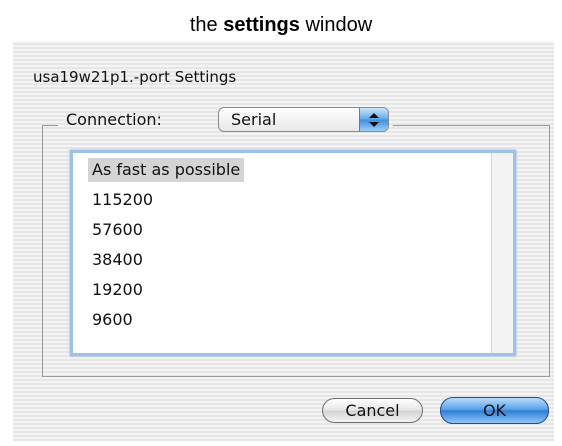 The height and width of the screenshot is (446, 562). I want to click on list-item: 19200, so click(117, 290).